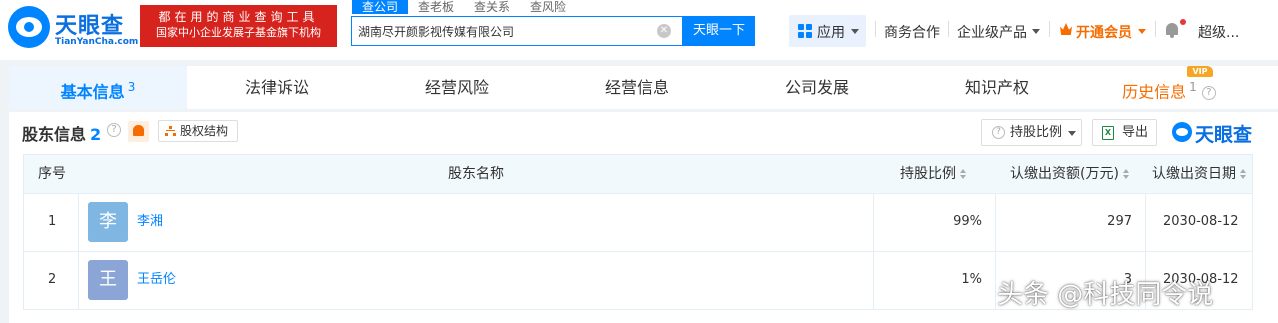 Image resolution: width=1278 pixels, height=323 pixels. Describe the element at coordinates (1200, 71) in the screenshot. I see `vip-badge: VIP` at that location.